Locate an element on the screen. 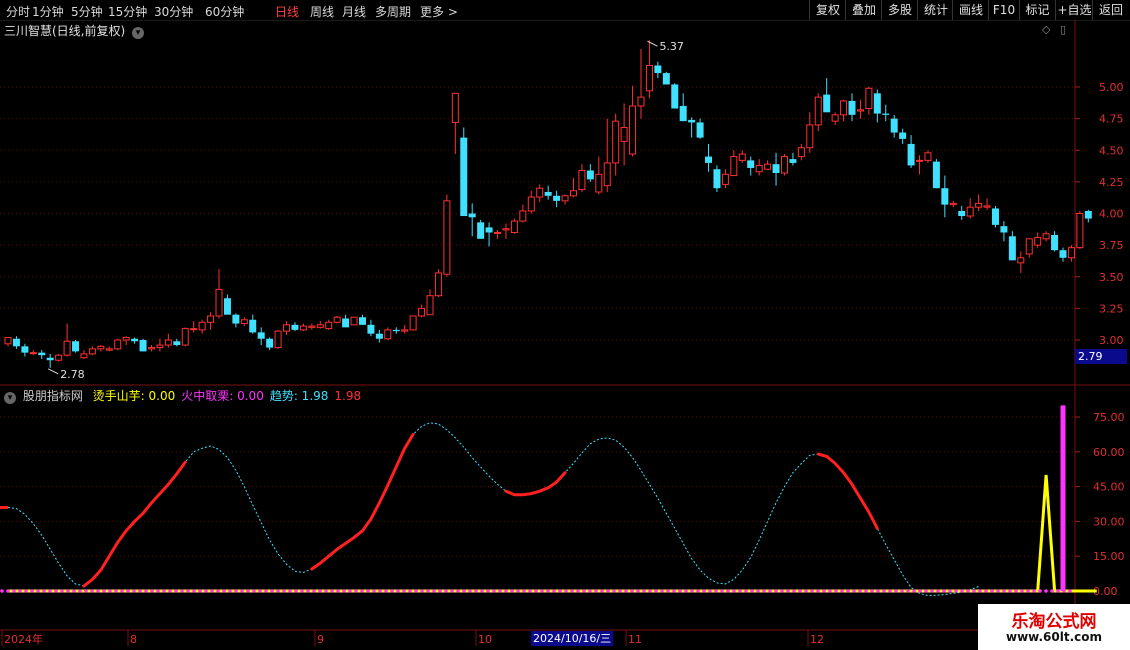 This screenshot has height=650, width=1130. diamond-icon: ◇ is located at coordinates (1046, 29).